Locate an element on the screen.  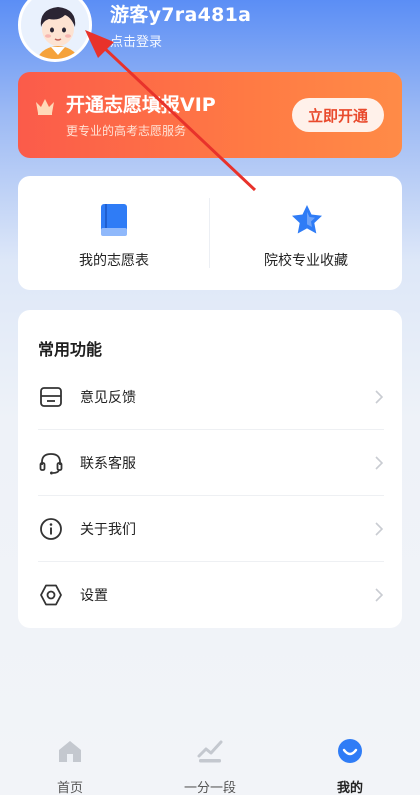
quick-access-card: 我的志愿表 院校专业收藏 is located at coordinates (210, 233).